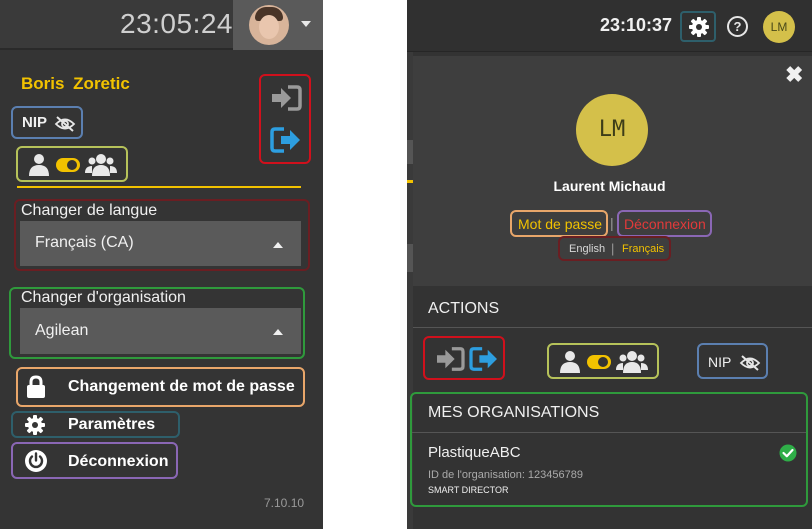 This screenshot has height=529, width=812. What do you see at coordinates (643, 249) in the screenshot?
I see `lang-french: Français` at bounding box center [643, 249].